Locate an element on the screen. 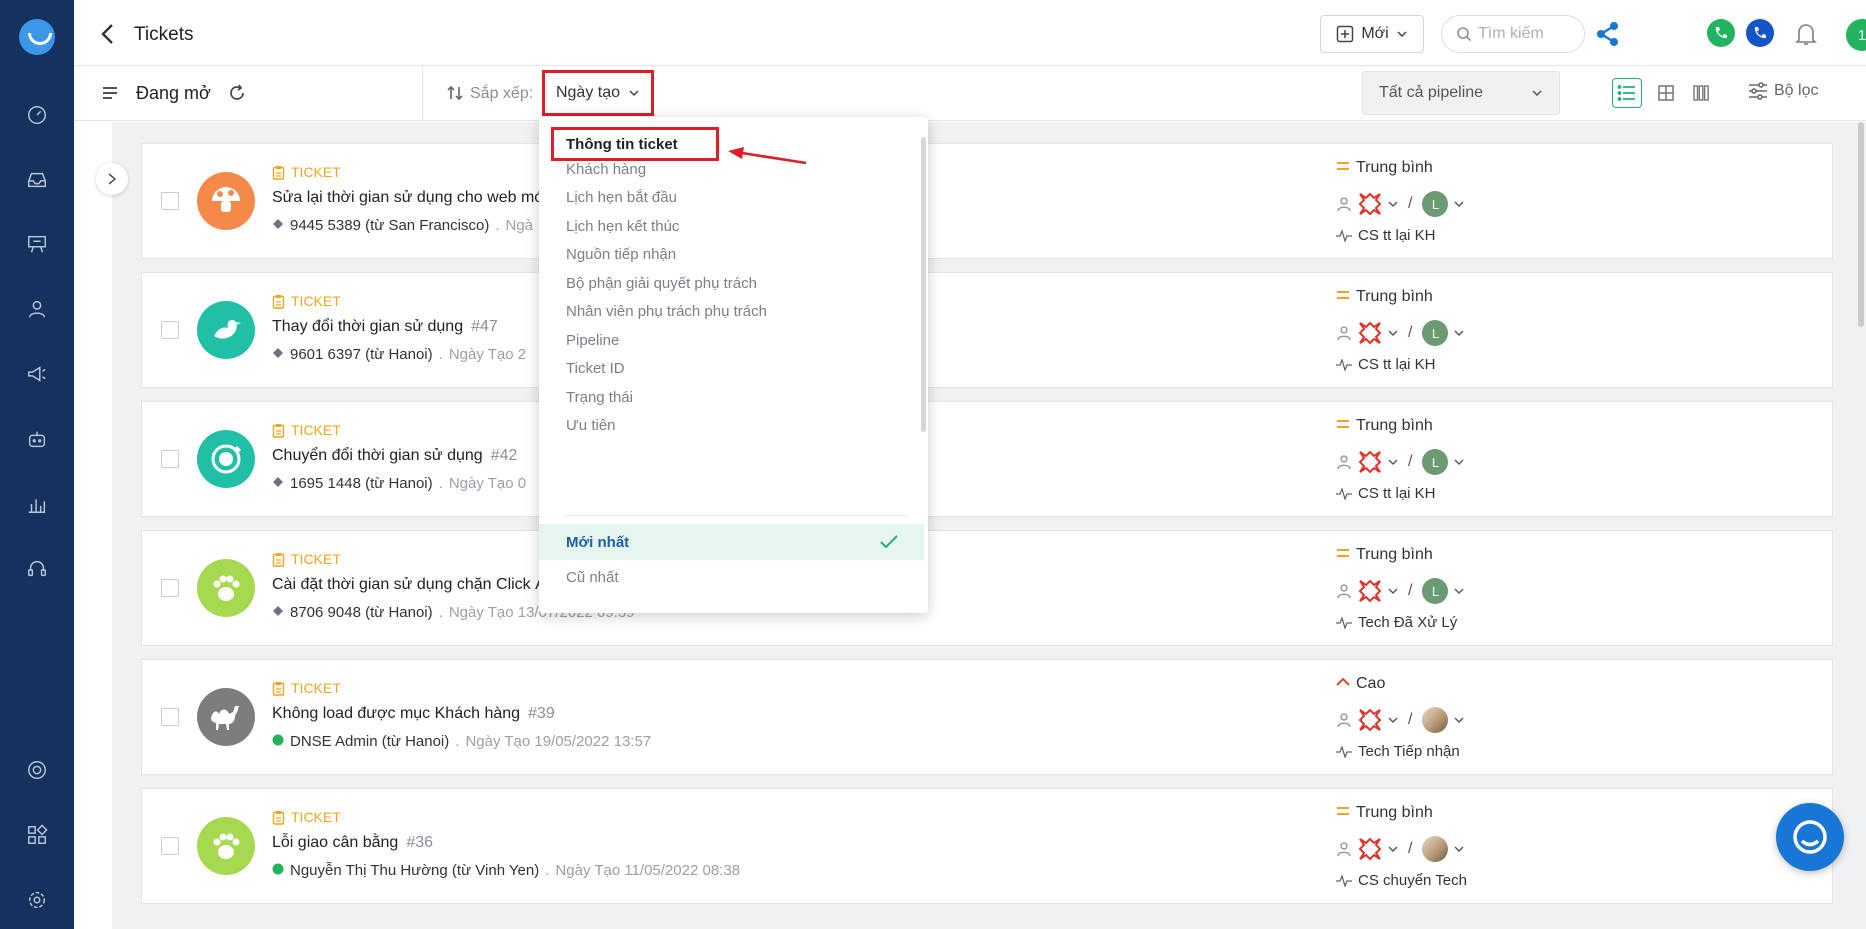 The height and width of the screenshot is (929, 1866). sort-order-option: Cũ nhất is located at coordinates (731, 577).